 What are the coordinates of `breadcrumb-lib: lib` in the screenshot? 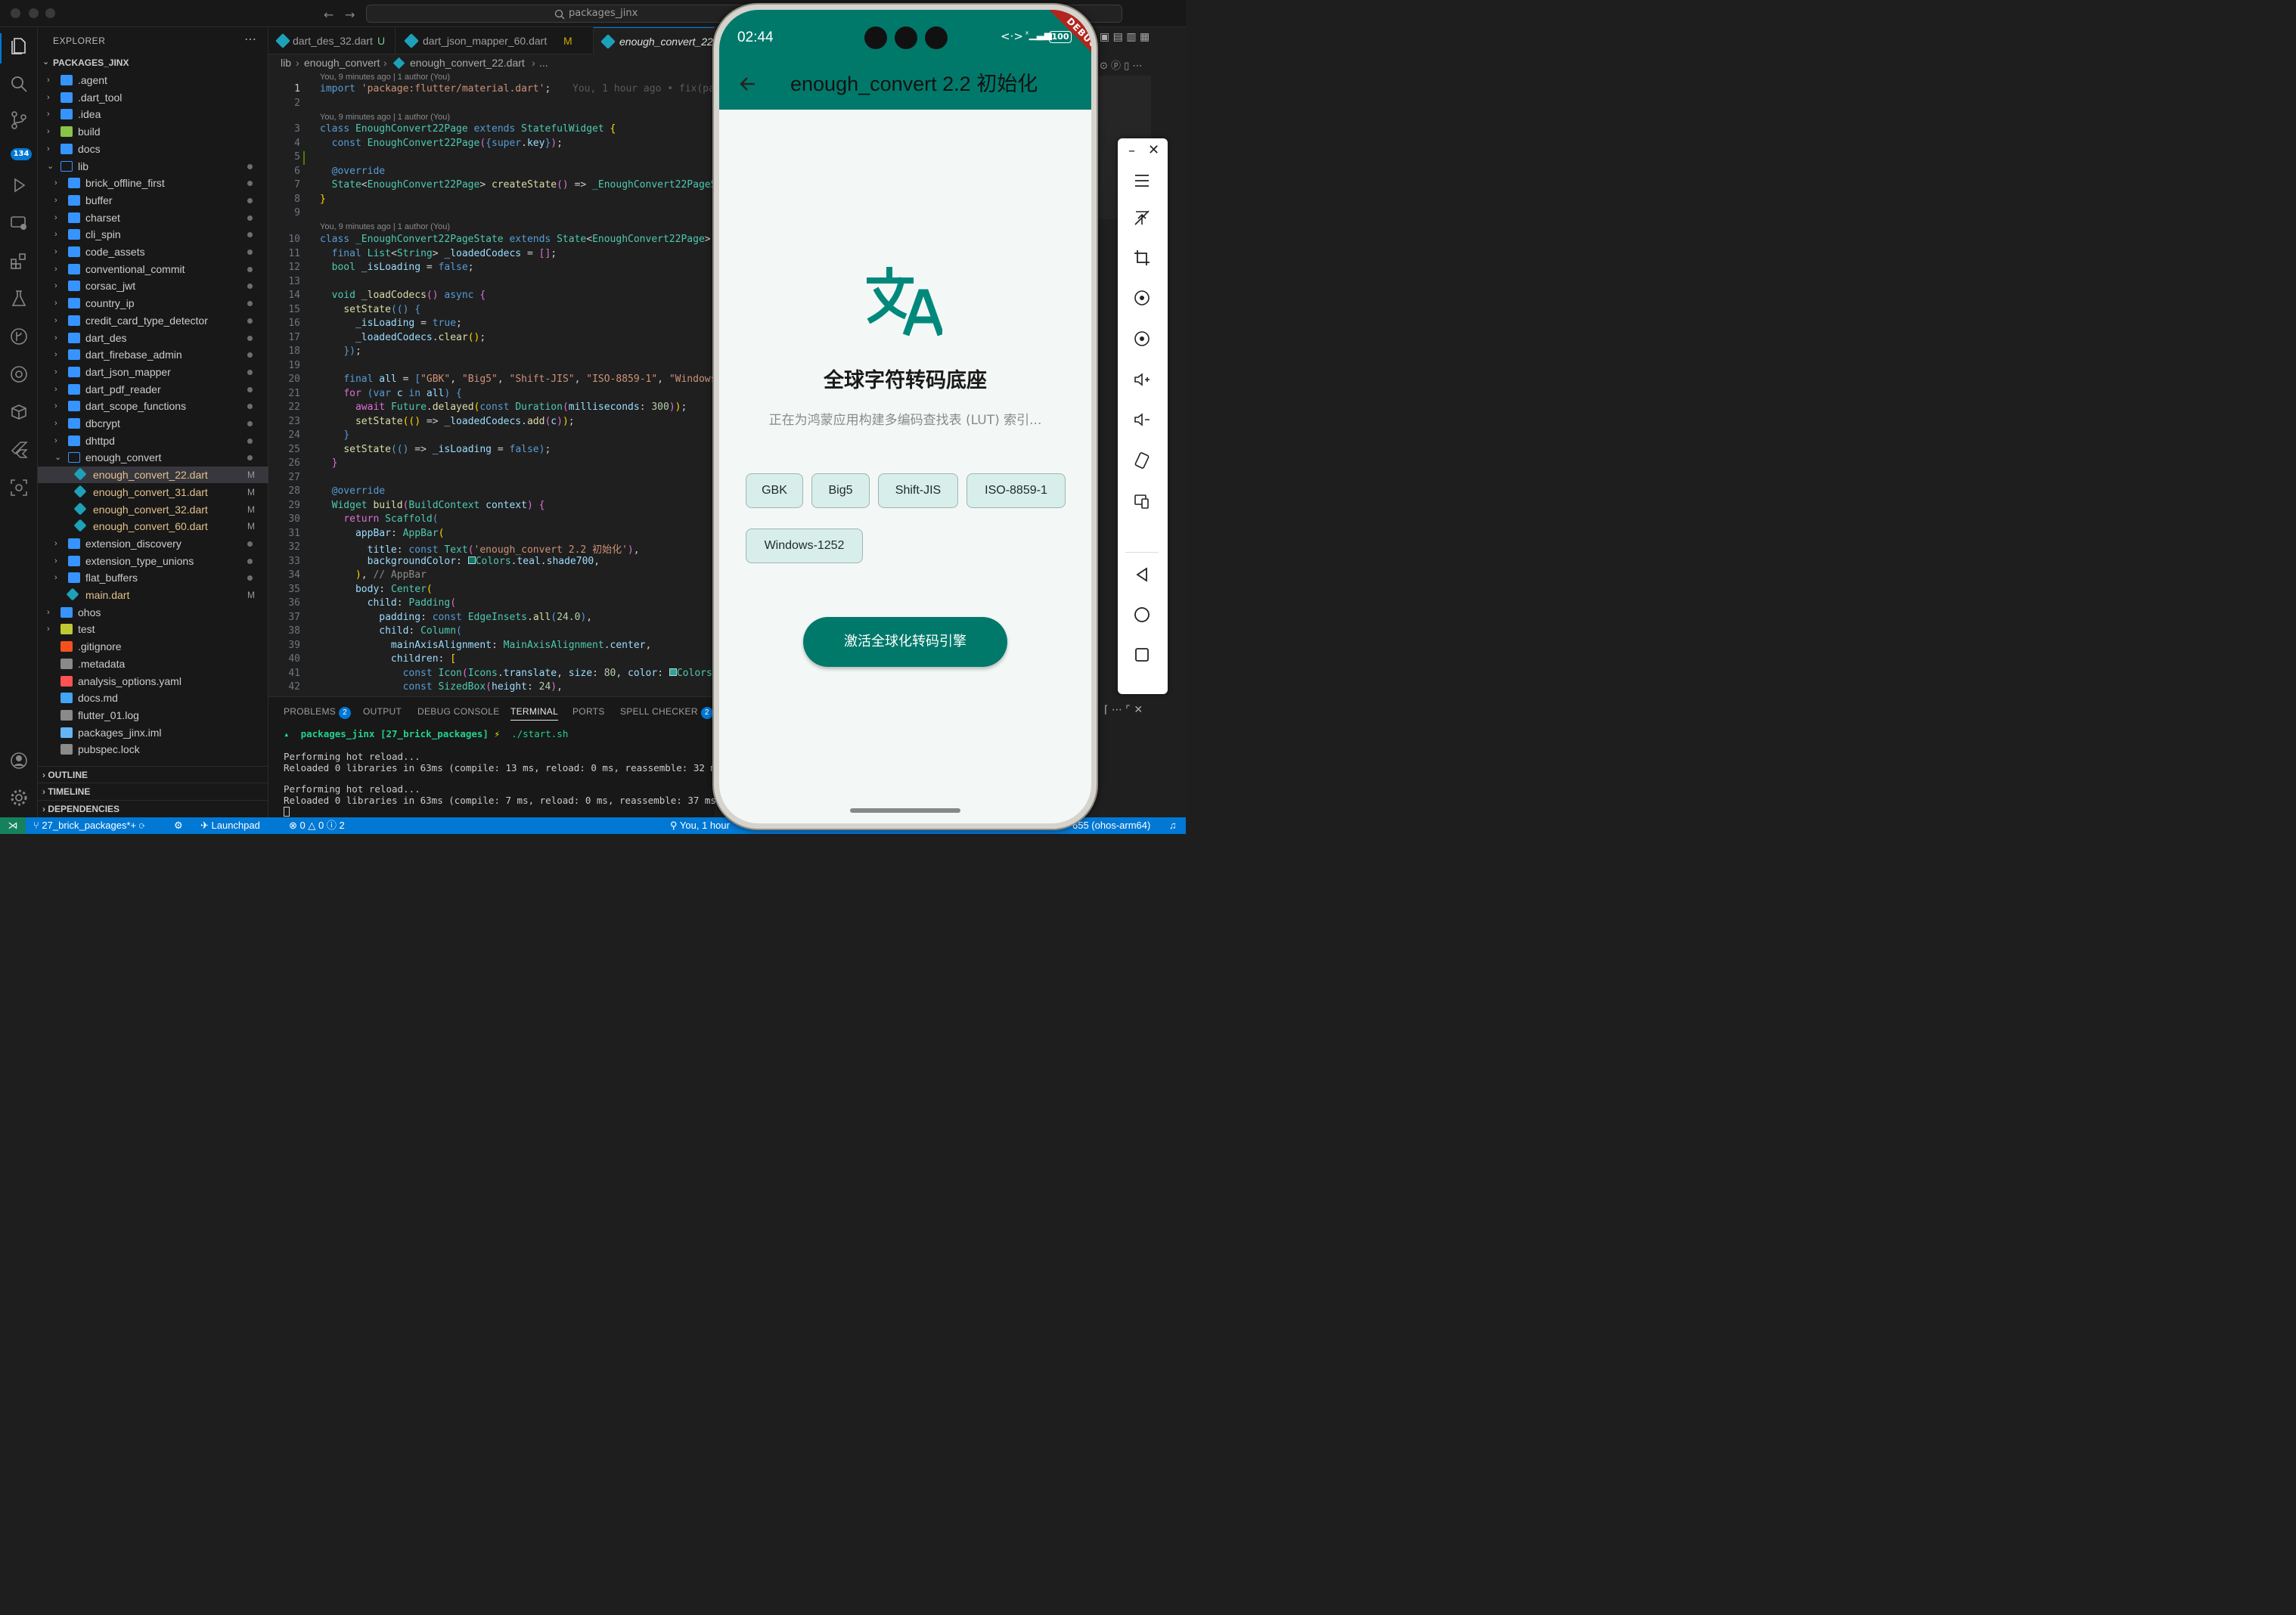 It's located at (286, 63).